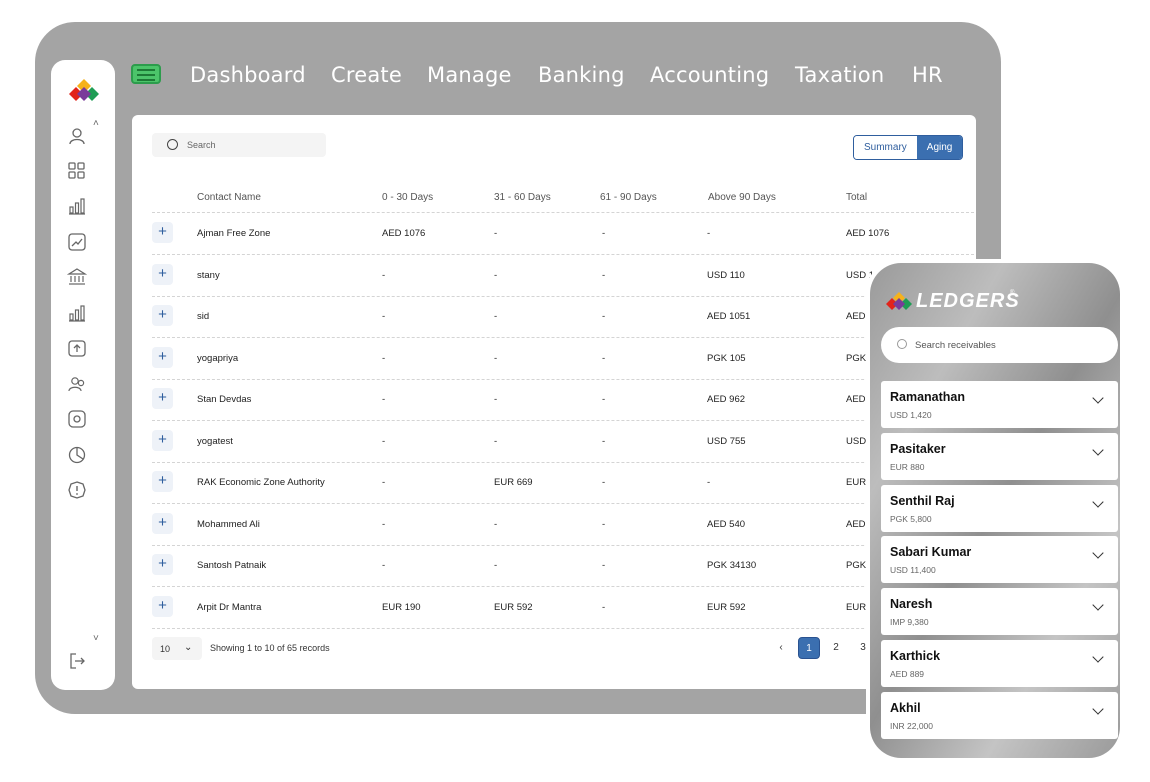 The width and height of the screenshot is (1150, 782). I want to click on cell-name: Ajman Free Zone, so click(234, 233).